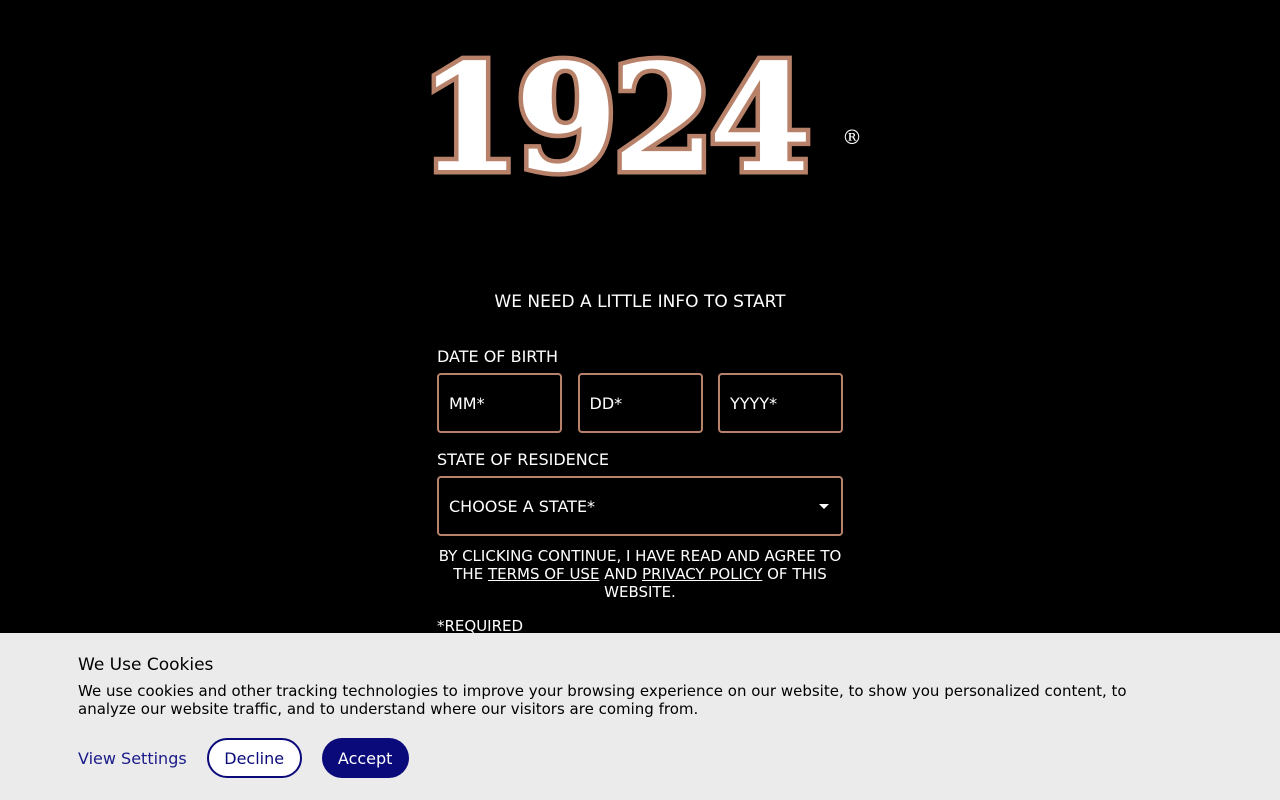 The width and height of the screenshot is (1280, 800). What do you see at coordinates (824, 506) in the screenshot?
I see `chevron-down-icon` at bounding box center [824, 506].